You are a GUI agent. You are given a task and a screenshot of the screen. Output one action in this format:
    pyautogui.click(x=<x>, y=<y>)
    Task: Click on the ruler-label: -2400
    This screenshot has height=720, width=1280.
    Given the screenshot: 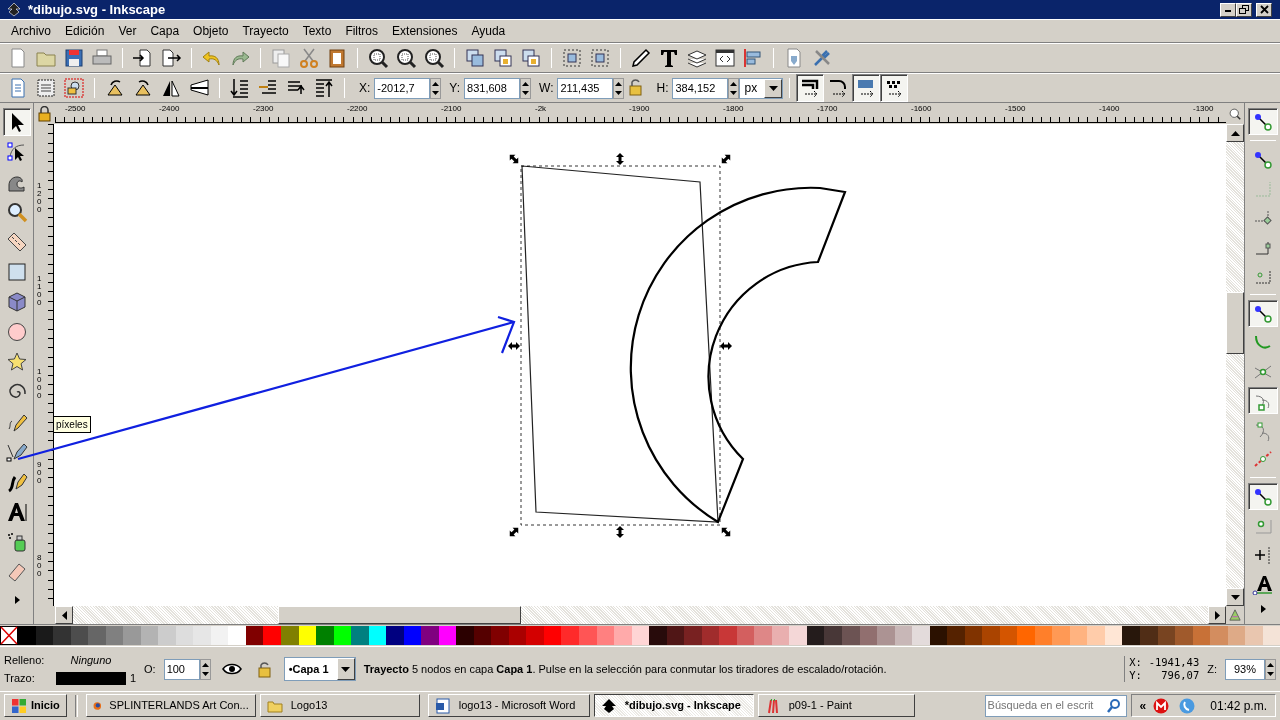 What is the action you would take?
    pyautogui.click(x=169, y=109)
    